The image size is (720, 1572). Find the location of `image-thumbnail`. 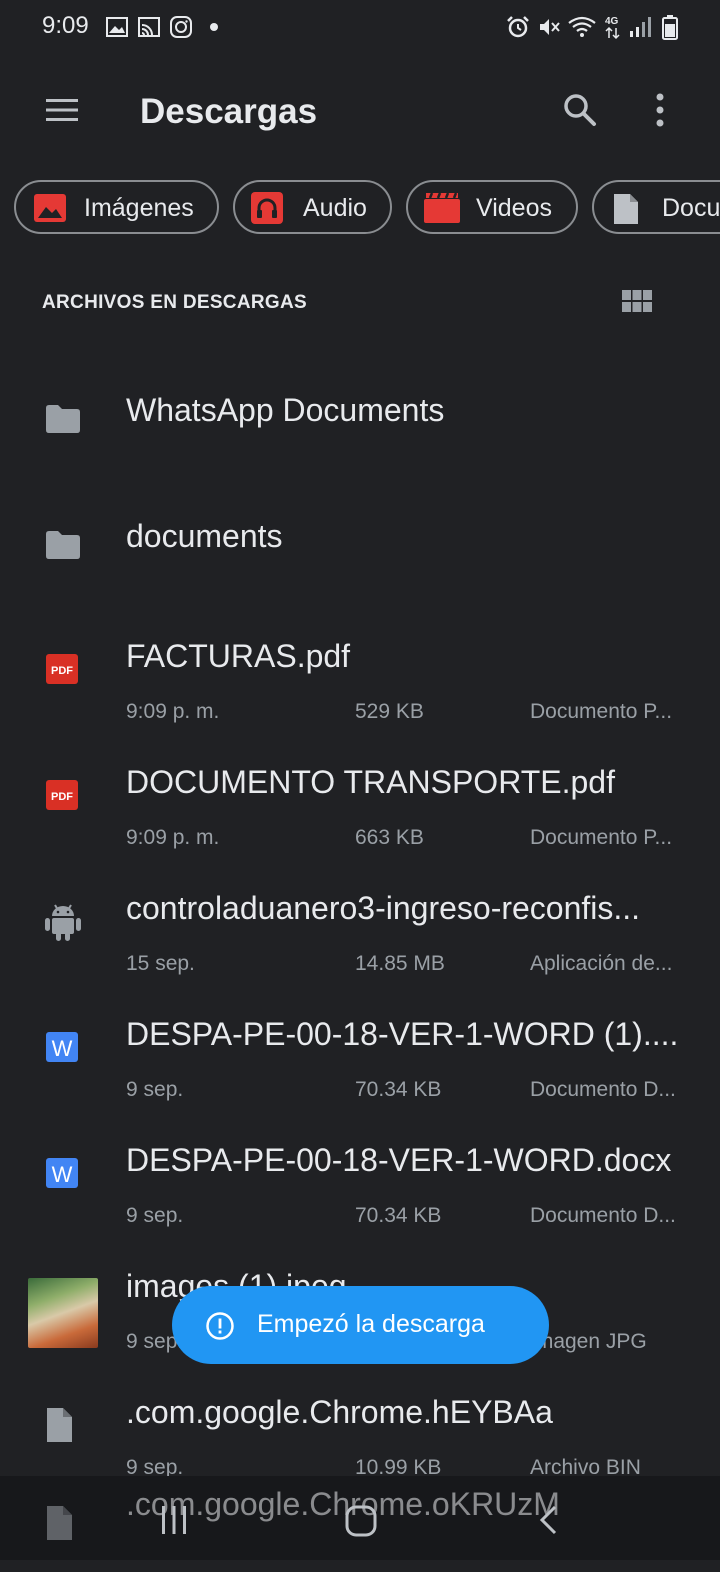

image-thumbnail is located at coordinates (63, 1313).